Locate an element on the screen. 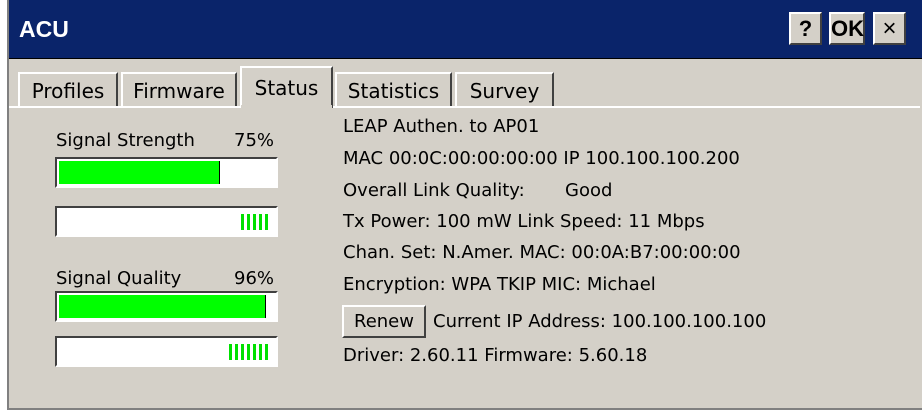  signal-quality-bar is located at coordinates (166, 306).